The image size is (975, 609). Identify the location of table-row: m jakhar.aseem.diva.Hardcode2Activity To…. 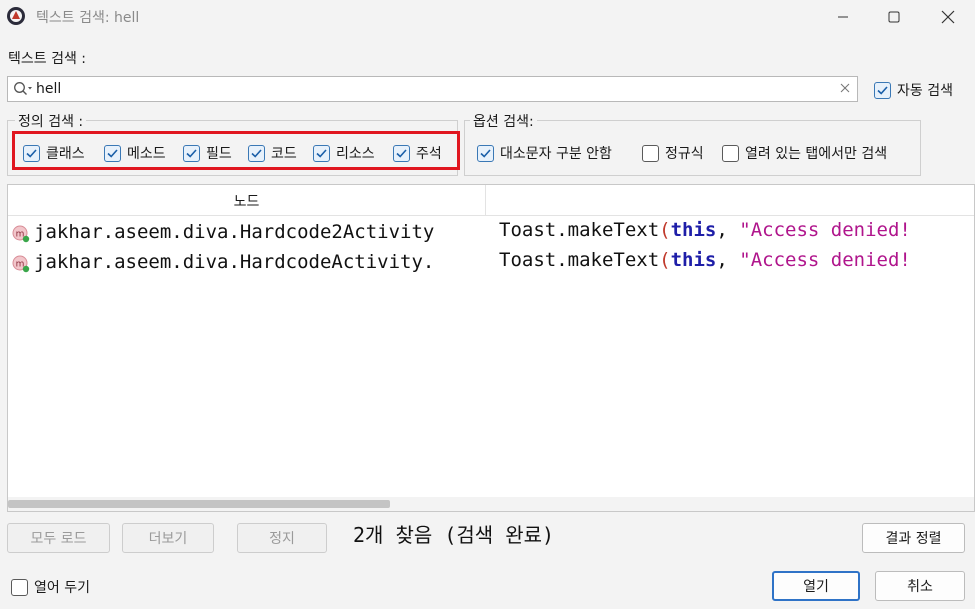
(491, 233).